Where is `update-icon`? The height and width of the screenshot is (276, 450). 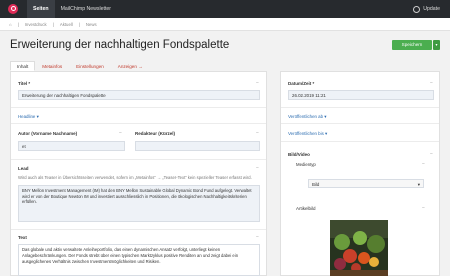 update-icon is located at coordinates (417, 9).